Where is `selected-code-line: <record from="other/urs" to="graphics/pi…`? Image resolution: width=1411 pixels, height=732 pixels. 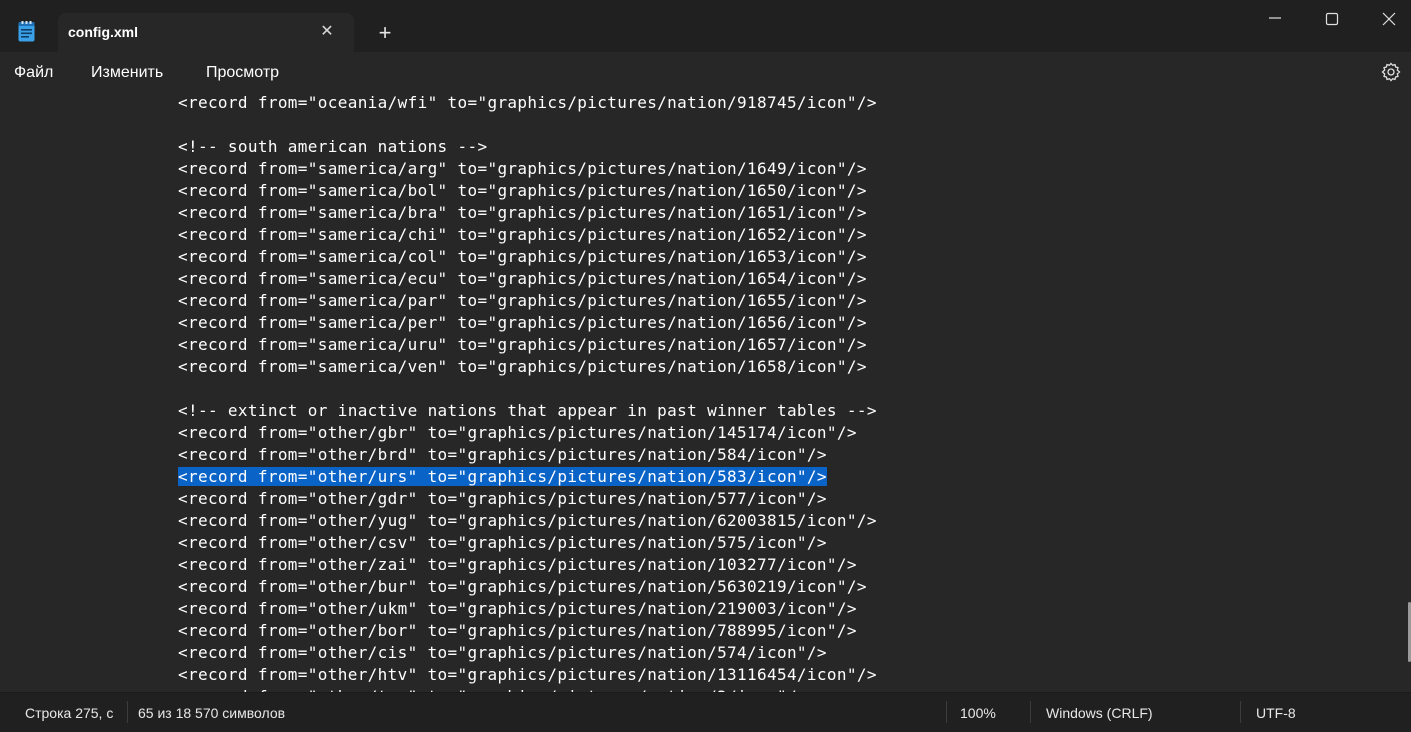
selected-code-line: <record from="other/urs" to="graphics/pi… is located at coordinates (527, 477).